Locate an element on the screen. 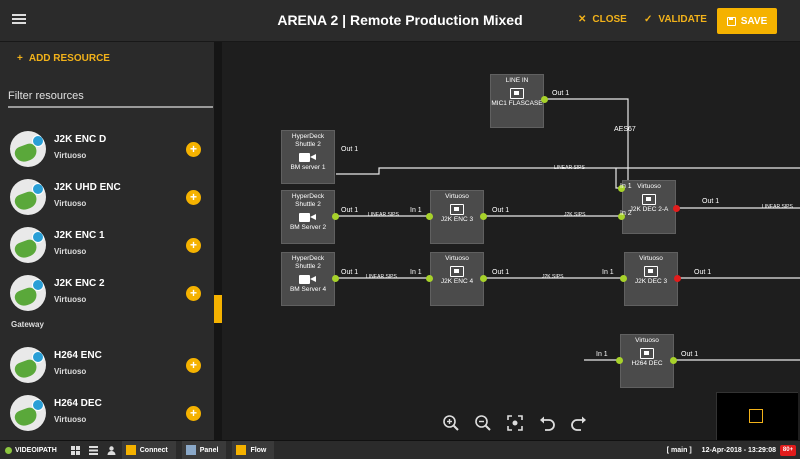 The width and height of the screenshot is (800, 459). resource-item: J2K ENC 2 Virtuoso + is located at coordinates (107, 294).